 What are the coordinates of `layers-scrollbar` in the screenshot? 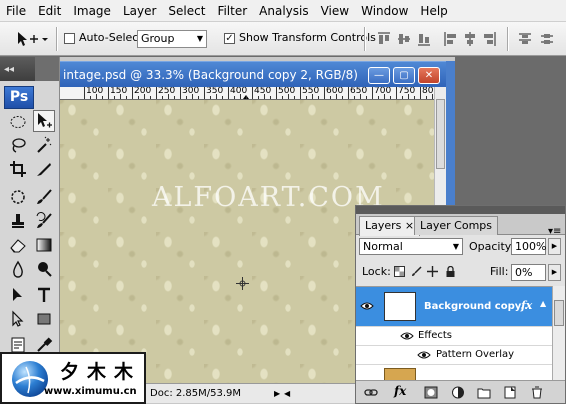 It's located at (558, 333).